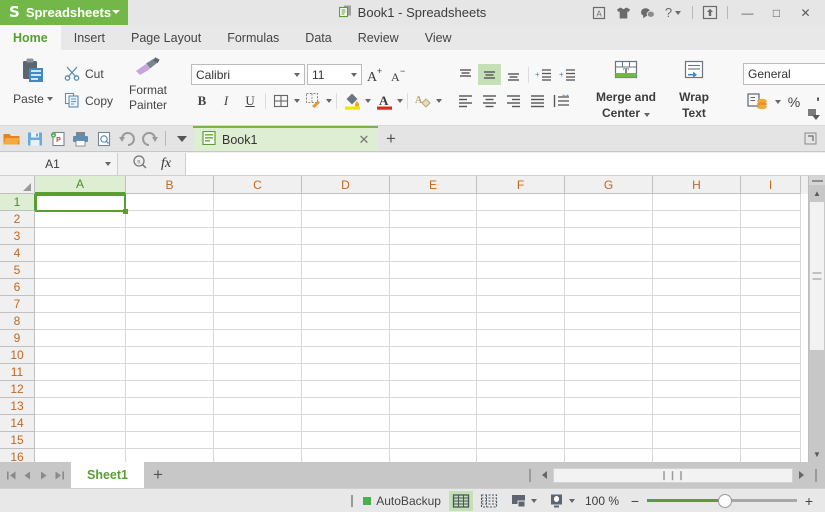  Describe the element at coordinates (258, 270) in the screenshot. I see `cell-C5` at that location.